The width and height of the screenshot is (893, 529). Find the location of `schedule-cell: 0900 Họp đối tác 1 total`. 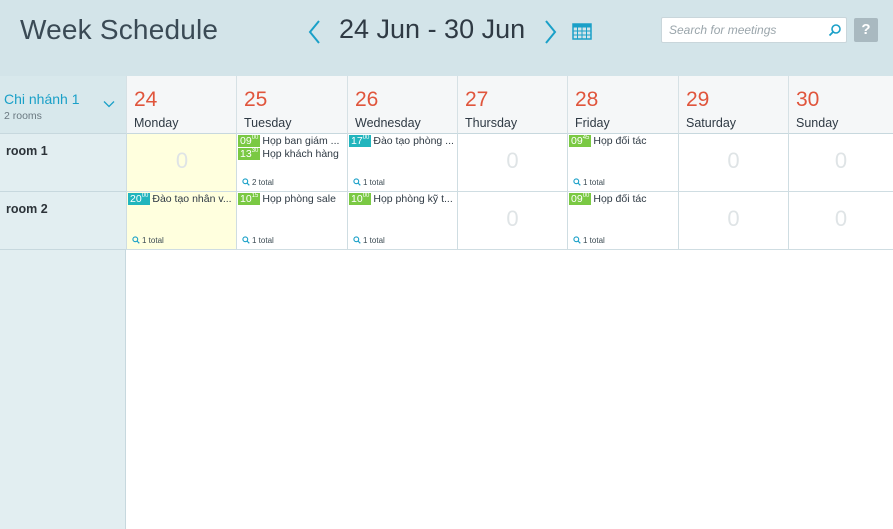

schedule-cell: 0900 Họp đối tác 1 total is located at coordinates (622, 221).